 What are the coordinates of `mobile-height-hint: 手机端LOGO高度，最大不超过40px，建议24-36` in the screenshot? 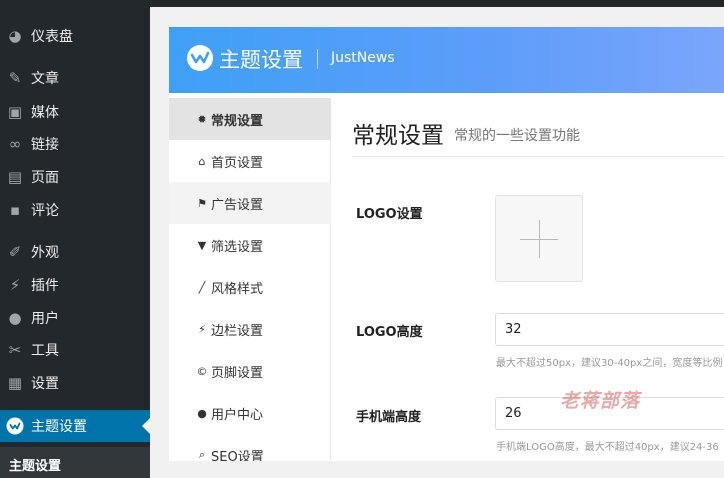 It's located at (607, 447).